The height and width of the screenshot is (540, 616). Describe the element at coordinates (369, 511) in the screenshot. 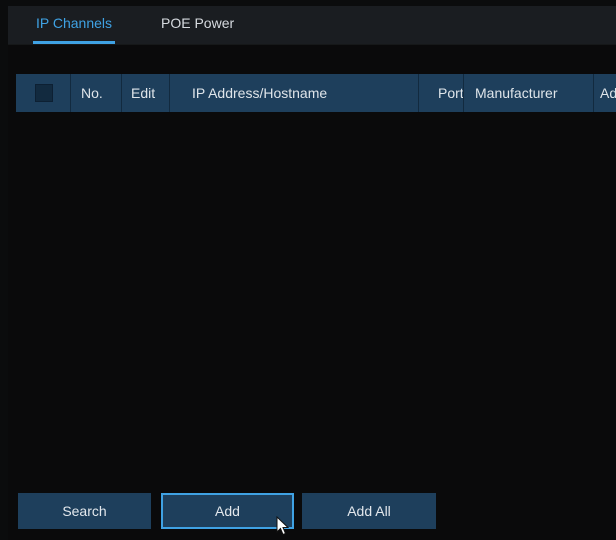

I see `add-all-button: Add All` at that location.